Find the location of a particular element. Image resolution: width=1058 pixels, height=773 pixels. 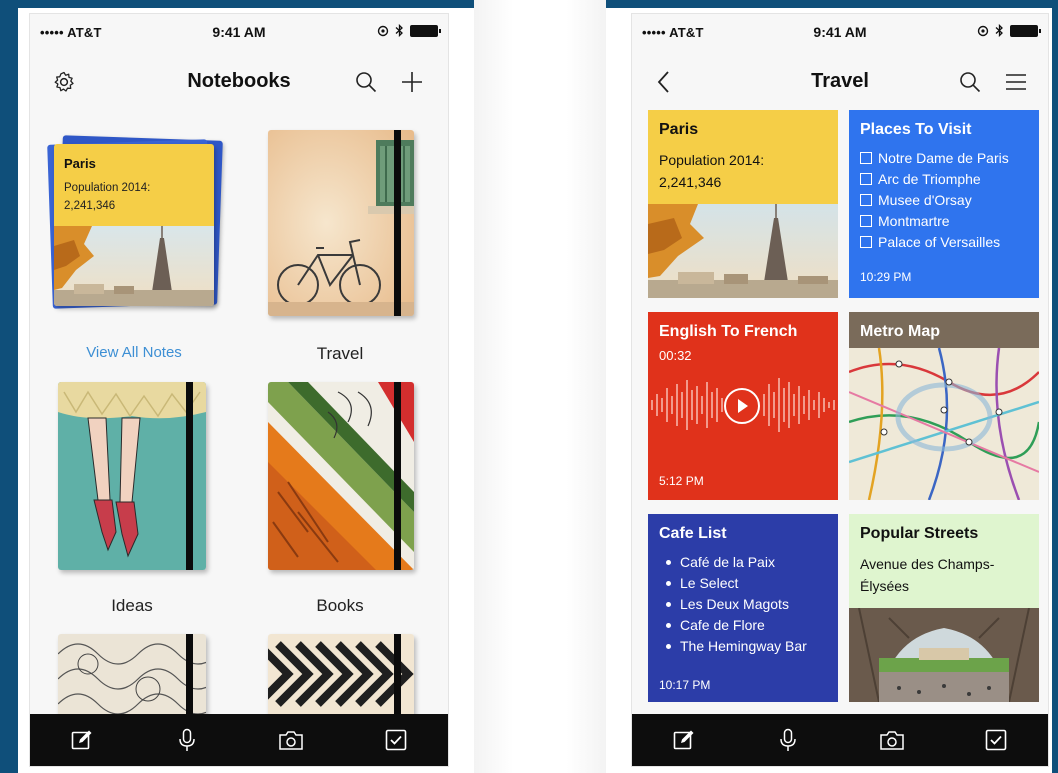

page-title: Travel is located at coordinates (840, 81).